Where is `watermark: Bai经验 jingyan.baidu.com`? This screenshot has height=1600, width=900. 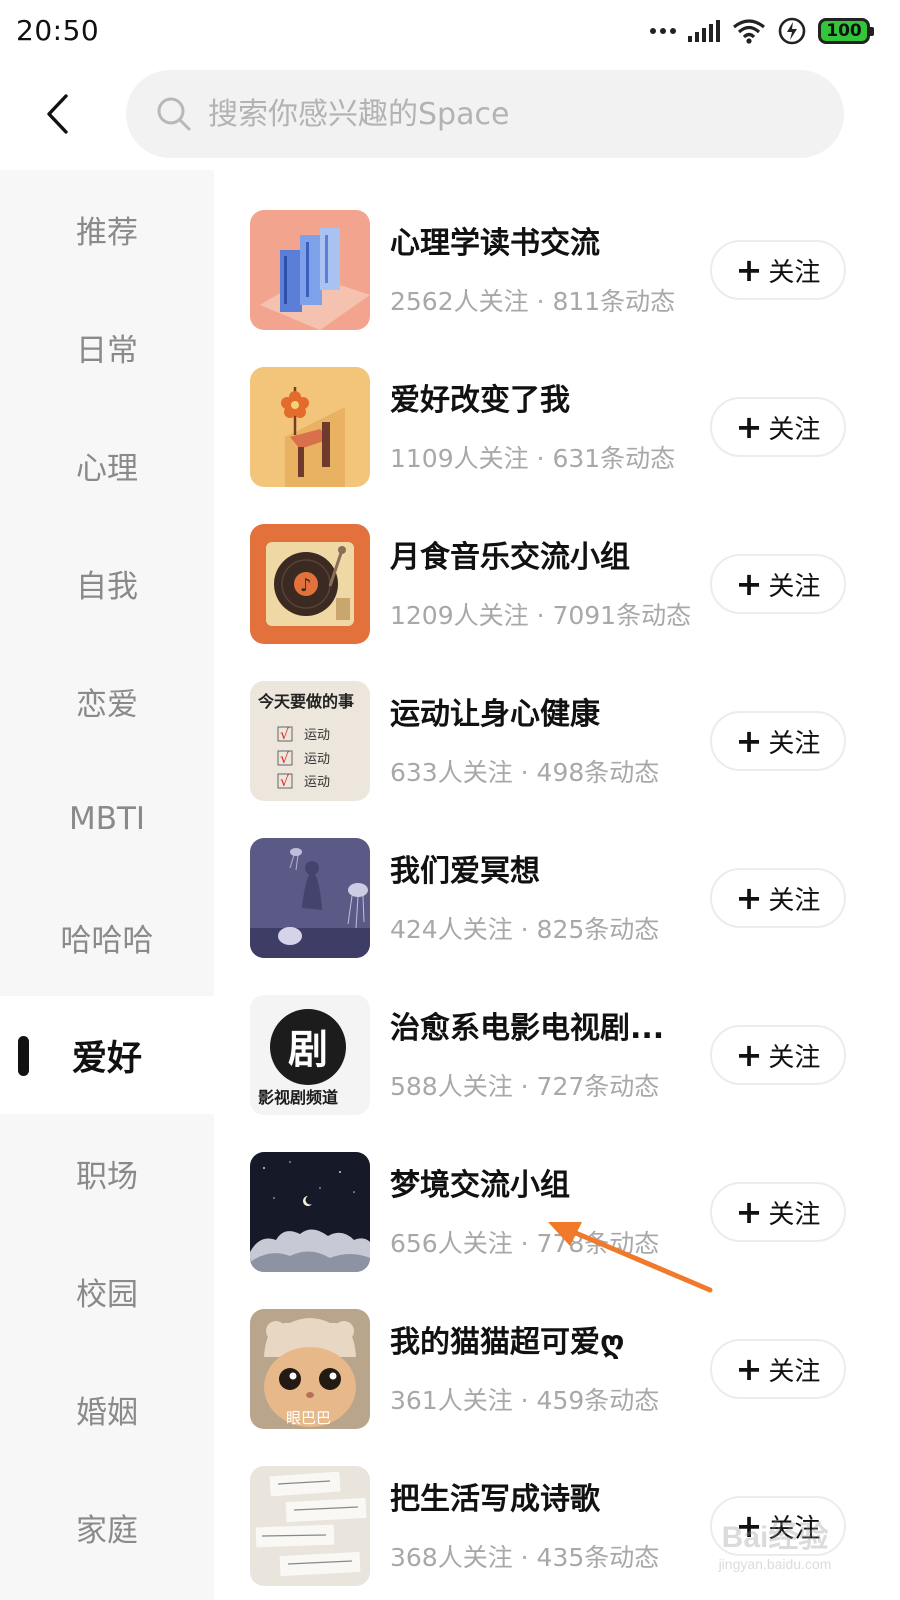 watermark: Bai经验 jingyan.baidu.com is located at coordinates (775, 1546).